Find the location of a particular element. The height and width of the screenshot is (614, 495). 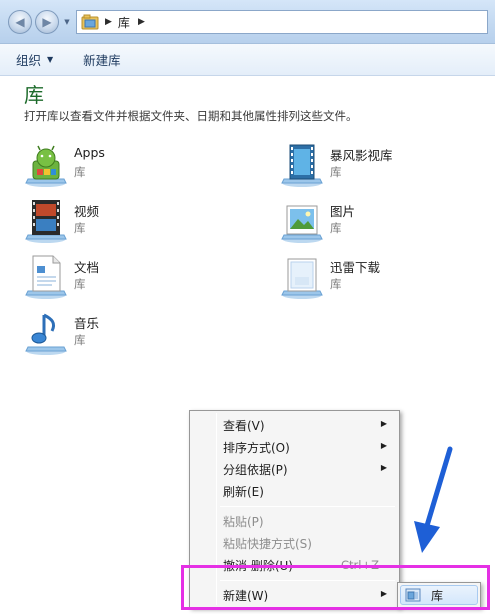

library-item-xunlei-downloads: 迅雷下载 库 is located at coordinates (386, 277).